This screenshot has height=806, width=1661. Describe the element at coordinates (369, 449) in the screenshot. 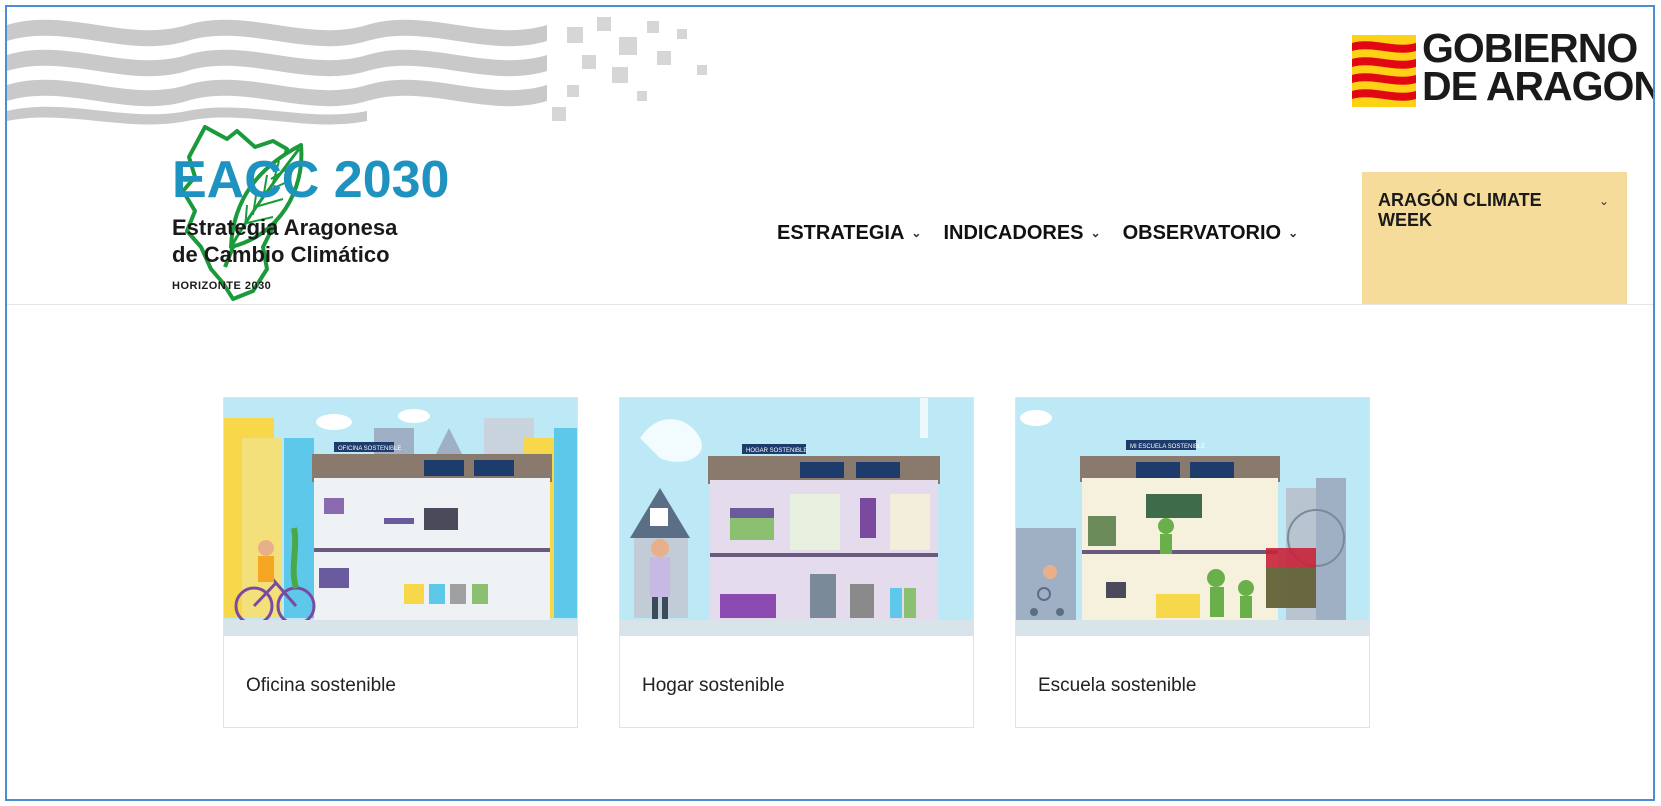

I see `office-sign: OFICINA SOSTENIBLE` at that location.